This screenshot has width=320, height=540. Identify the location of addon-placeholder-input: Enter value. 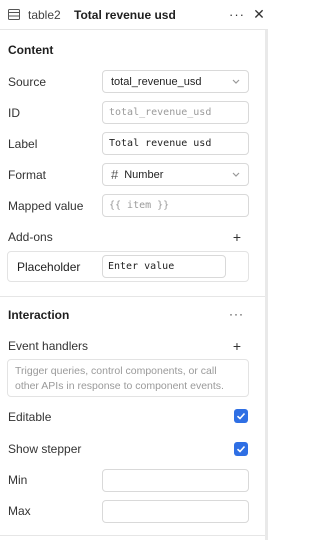
(164, 266).